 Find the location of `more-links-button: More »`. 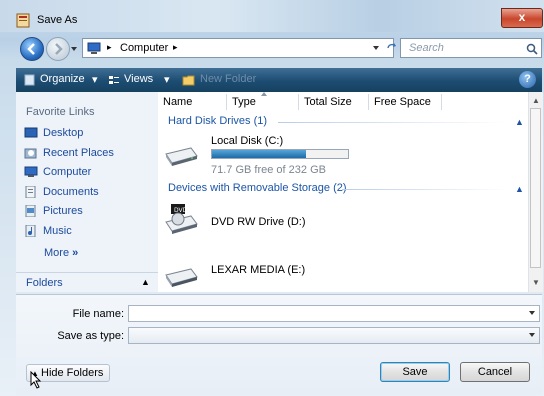

more-links-button: More » is located at coordinates (61, 253).